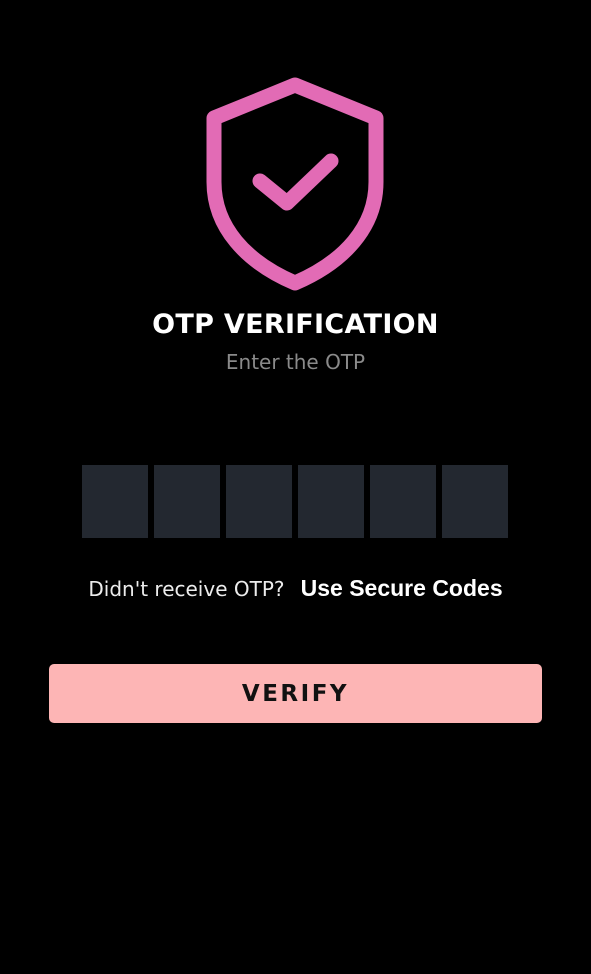  Describe the element at coordinates (295, 362) in the screenshot. I see `page-subtitle: Enter the OTP` at that location.